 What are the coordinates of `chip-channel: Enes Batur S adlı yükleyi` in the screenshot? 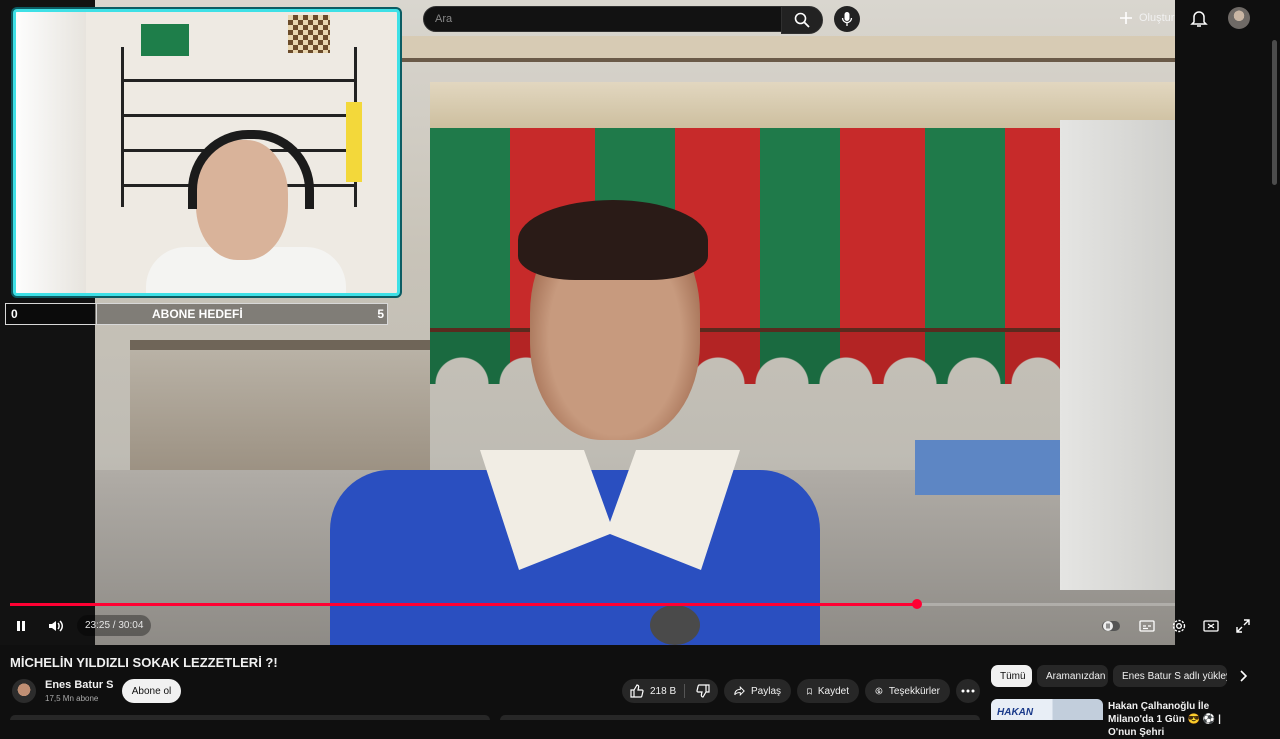 It's located at (1170, 676).